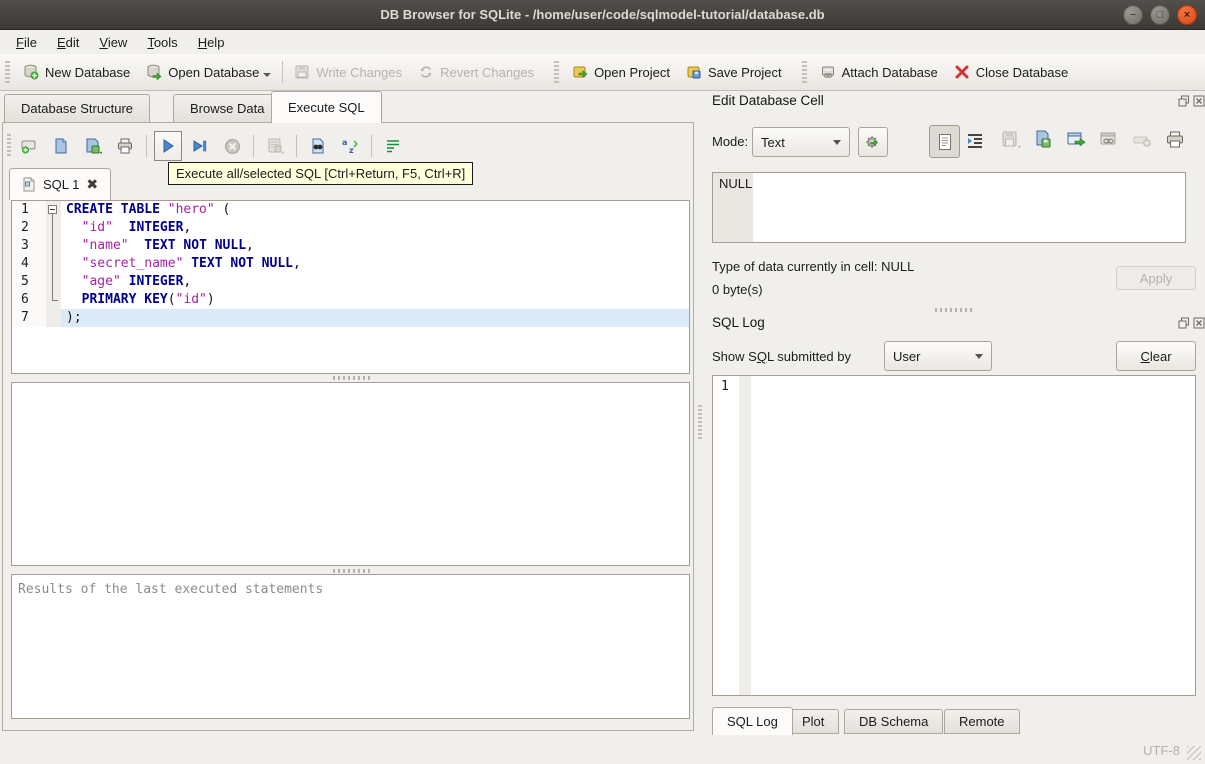  Describe the element at coordinates (326, 107) in the screenshot. I see `tab-execute-sql: Execute SQL` at that location.